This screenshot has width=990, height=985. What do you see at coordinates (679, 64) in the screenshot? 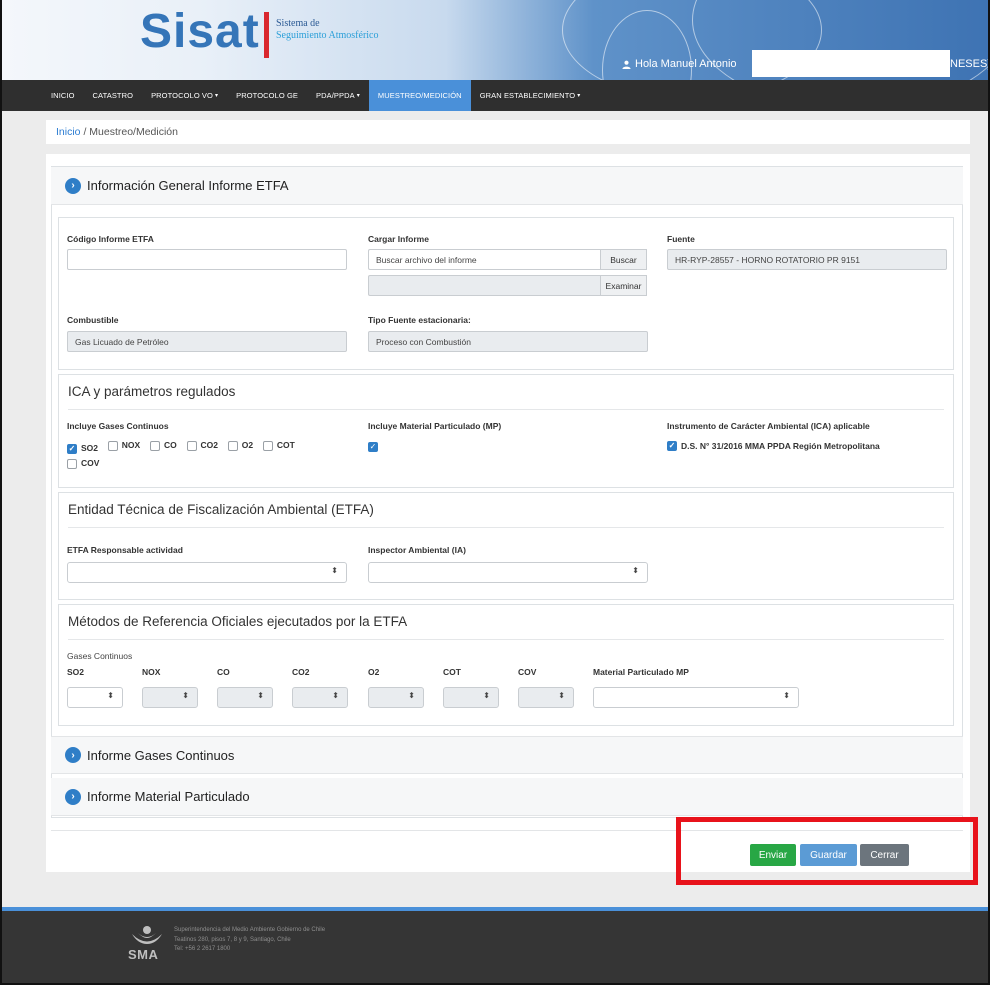
I see `user-menu: Hola Manuel Antonio` at bounding box center [679, 64].